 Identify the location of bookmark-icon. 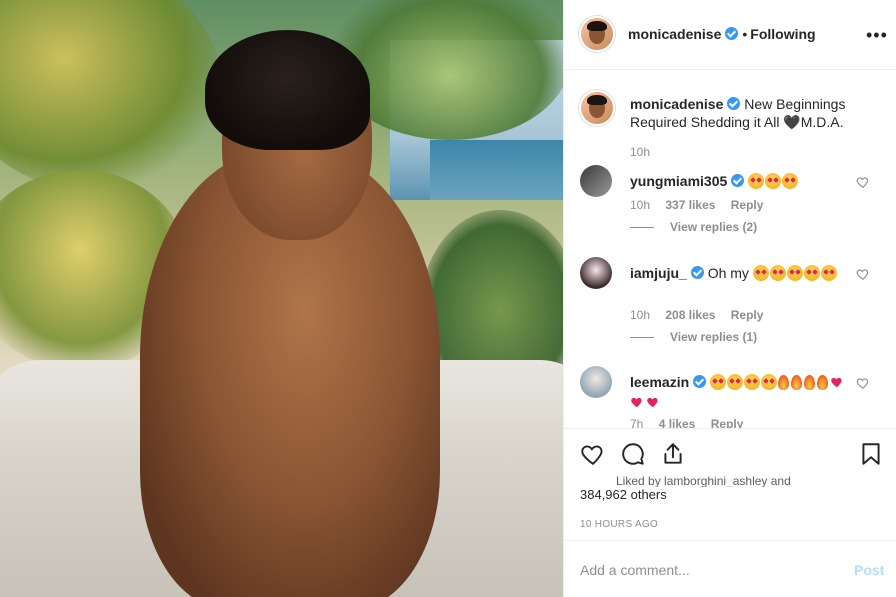
(871, 454).